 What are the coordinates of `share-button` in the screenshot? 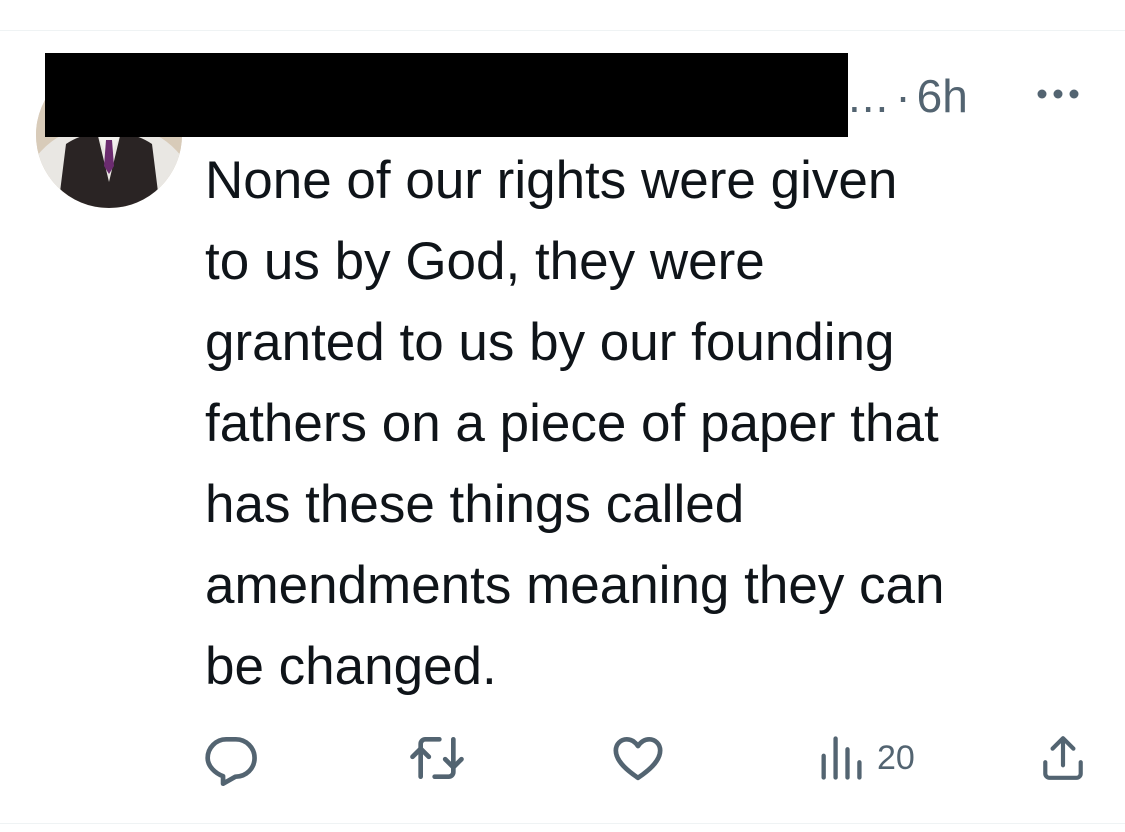 It's located at (1063, 758).